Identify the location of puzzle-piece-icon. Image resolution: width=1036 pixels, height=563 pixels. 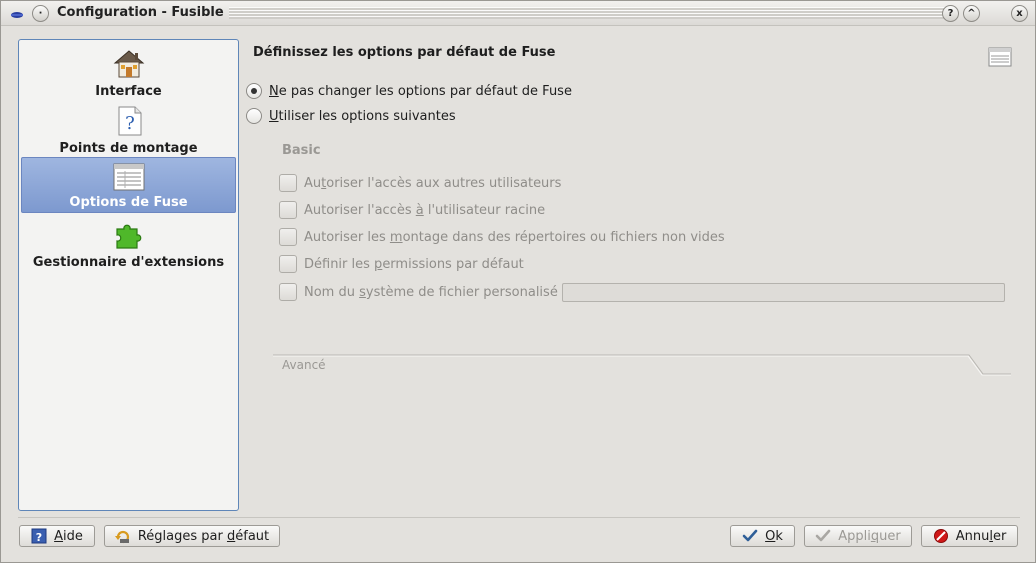
(128, 236).